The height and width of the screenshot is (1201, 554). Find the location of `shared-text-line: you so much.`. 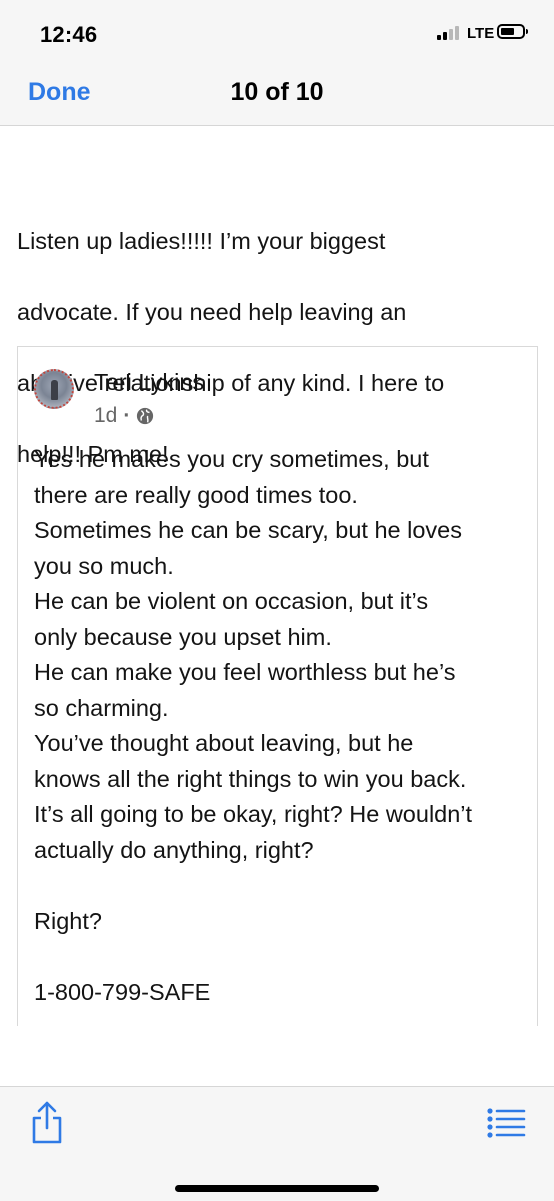

shared-text-line: you so much. is located at coordinates (104, 565).